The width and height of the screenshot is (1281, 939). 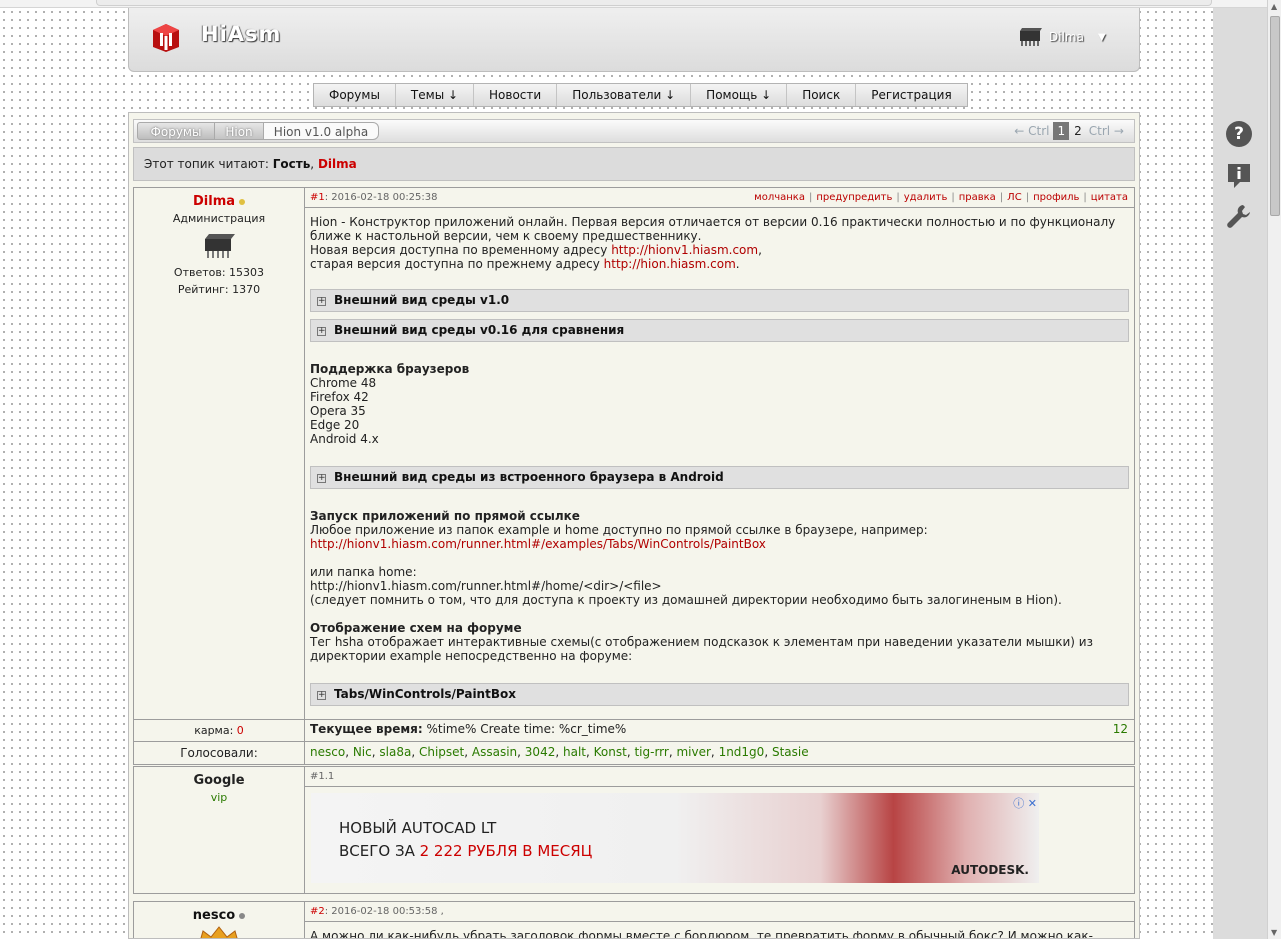 I want to click on voter: 1nd1g0, so click(x=742, y=752).